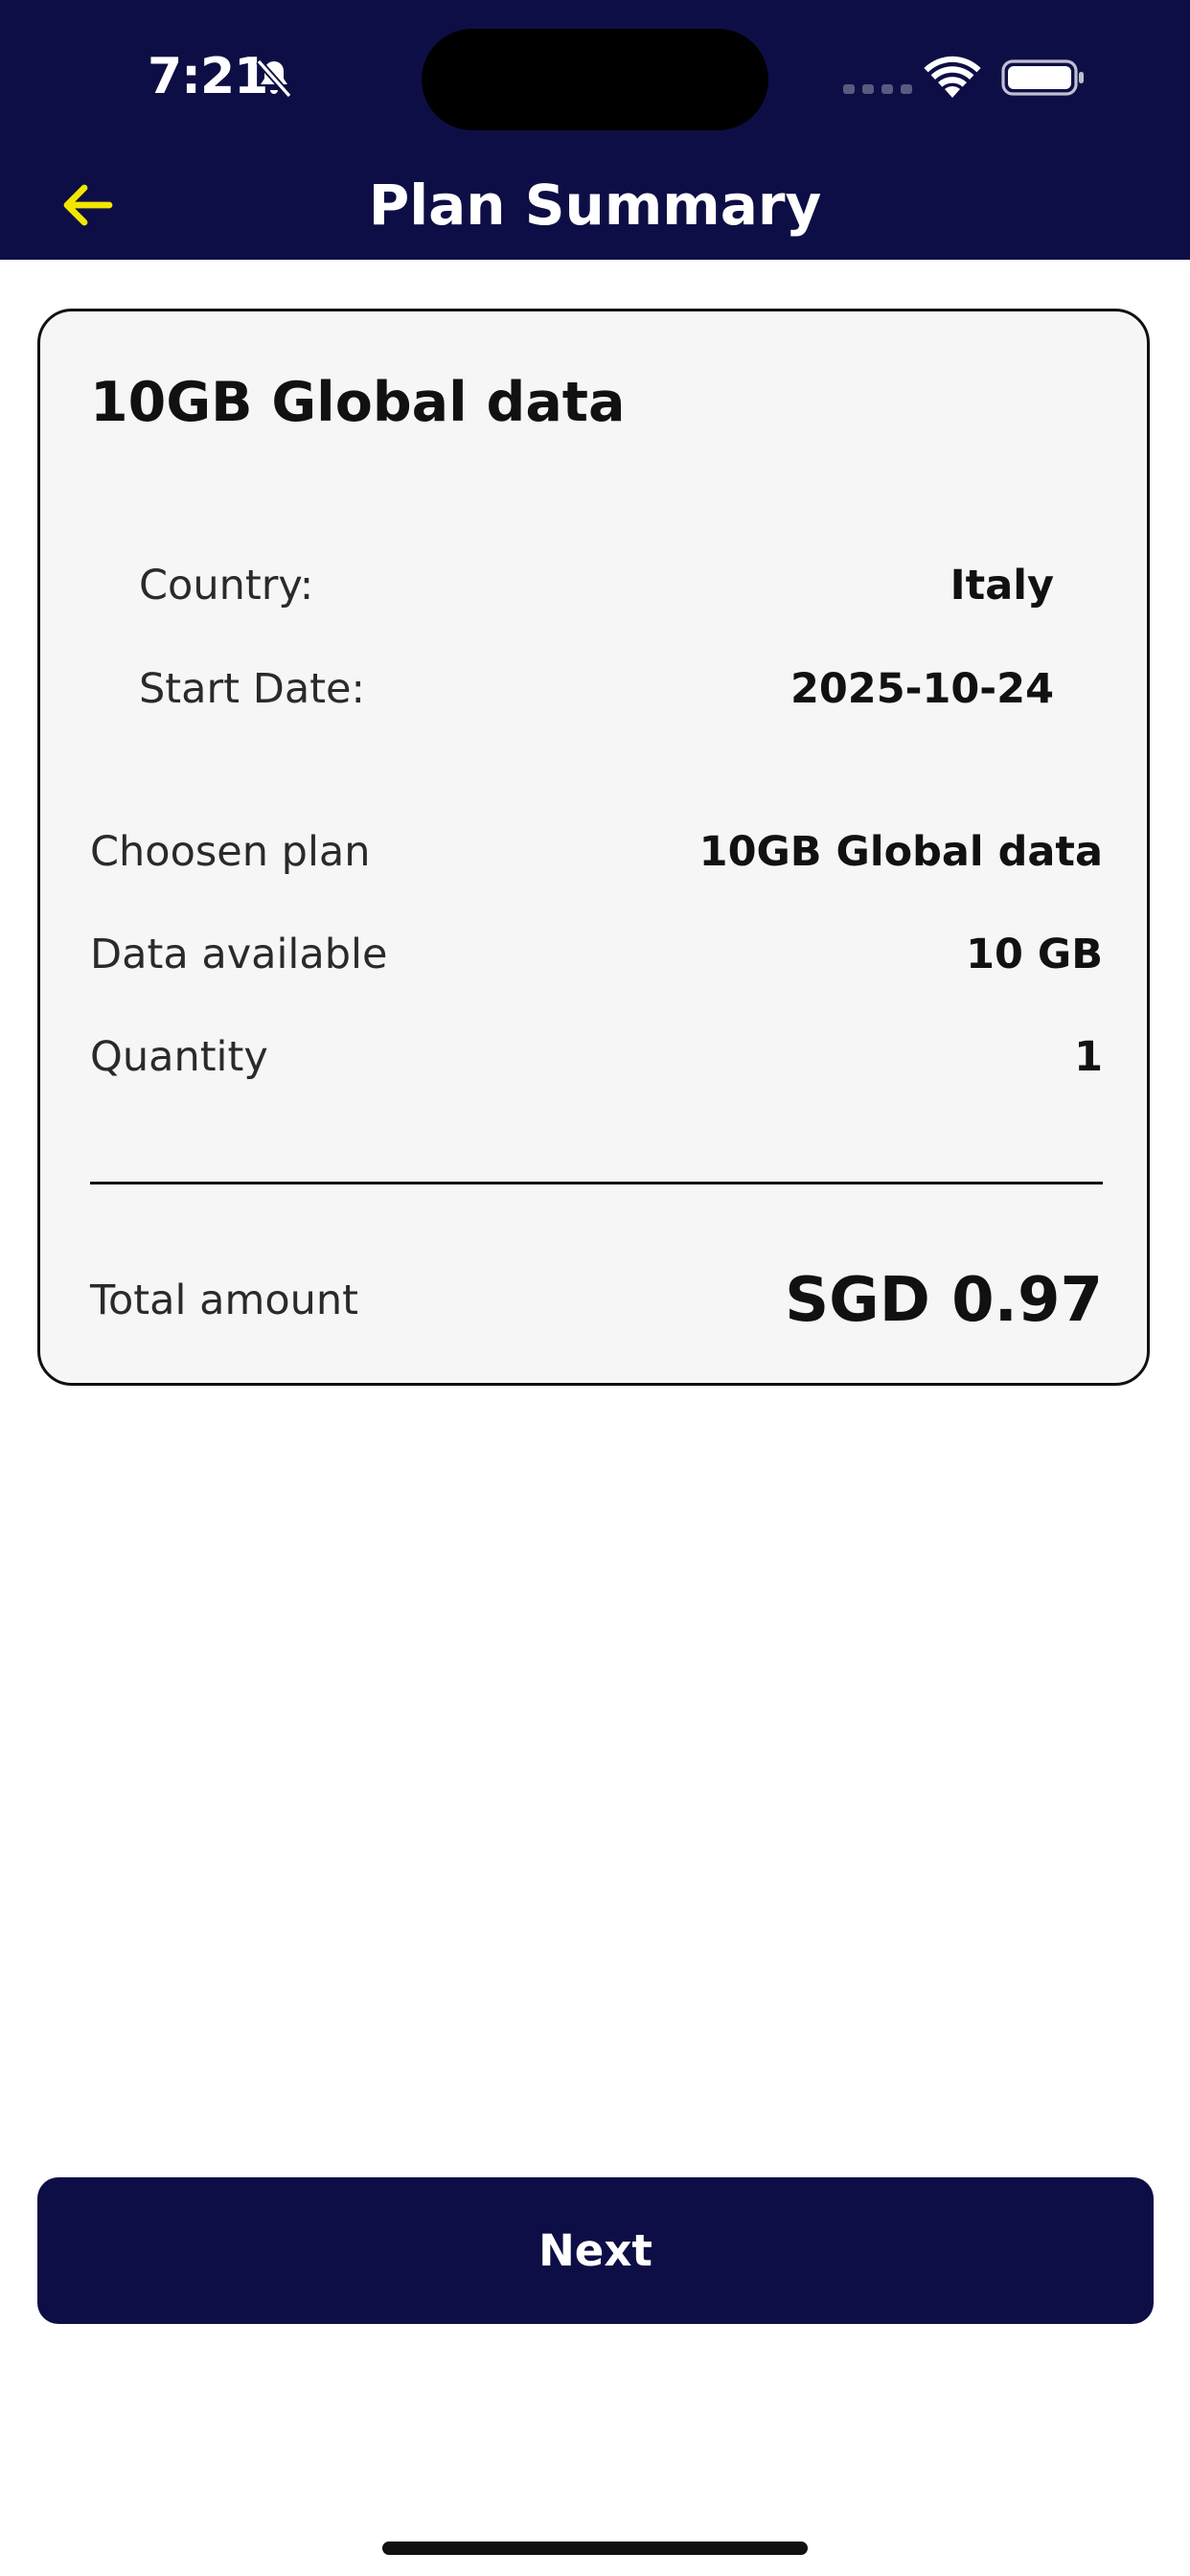  Describe the element at coordinates (1002, 586) in the screenshot. I see `country-value: Italy` at that location.